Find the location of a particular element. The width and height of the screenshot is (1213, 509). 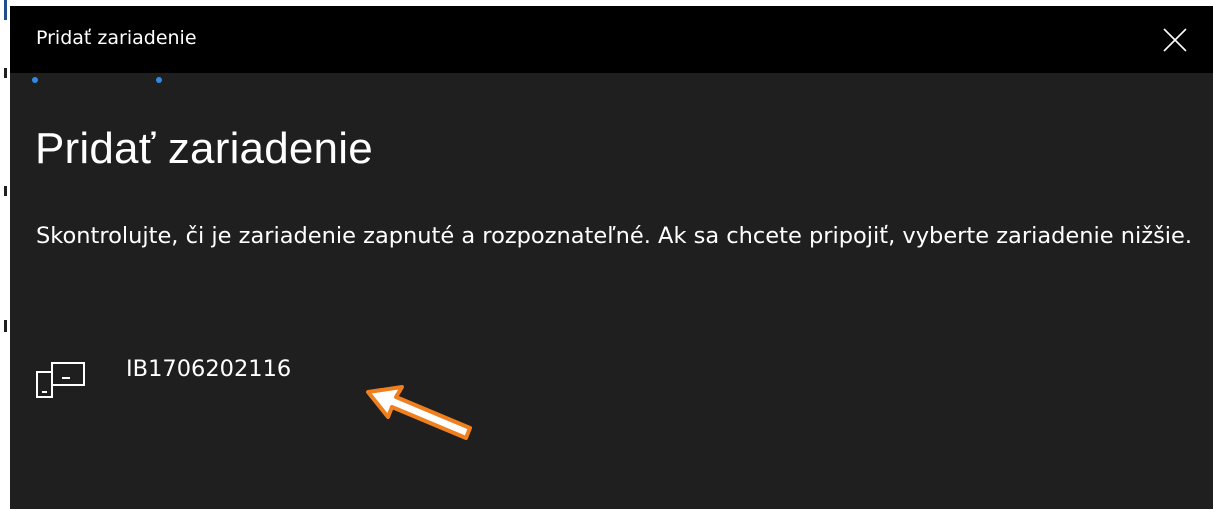

title-bar: Pridať zariadenie is located at coordinates (611, 39).